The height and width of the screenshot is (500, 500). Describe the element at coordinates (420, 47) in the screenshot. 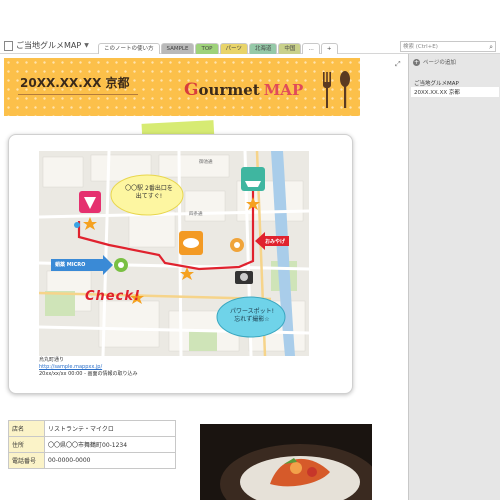

I see `search-placeholder: 検索 (Ctrl+E)` at that location.